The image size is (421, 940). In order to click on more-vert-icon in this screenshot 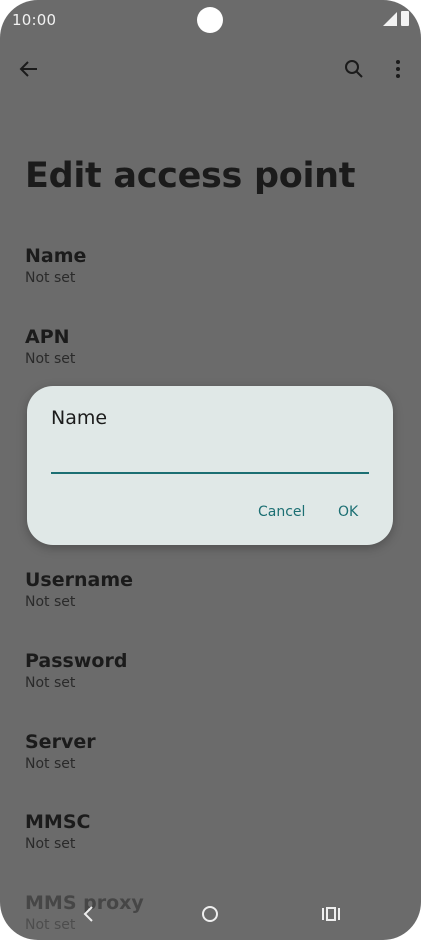, I will do `click(398, 69)`.